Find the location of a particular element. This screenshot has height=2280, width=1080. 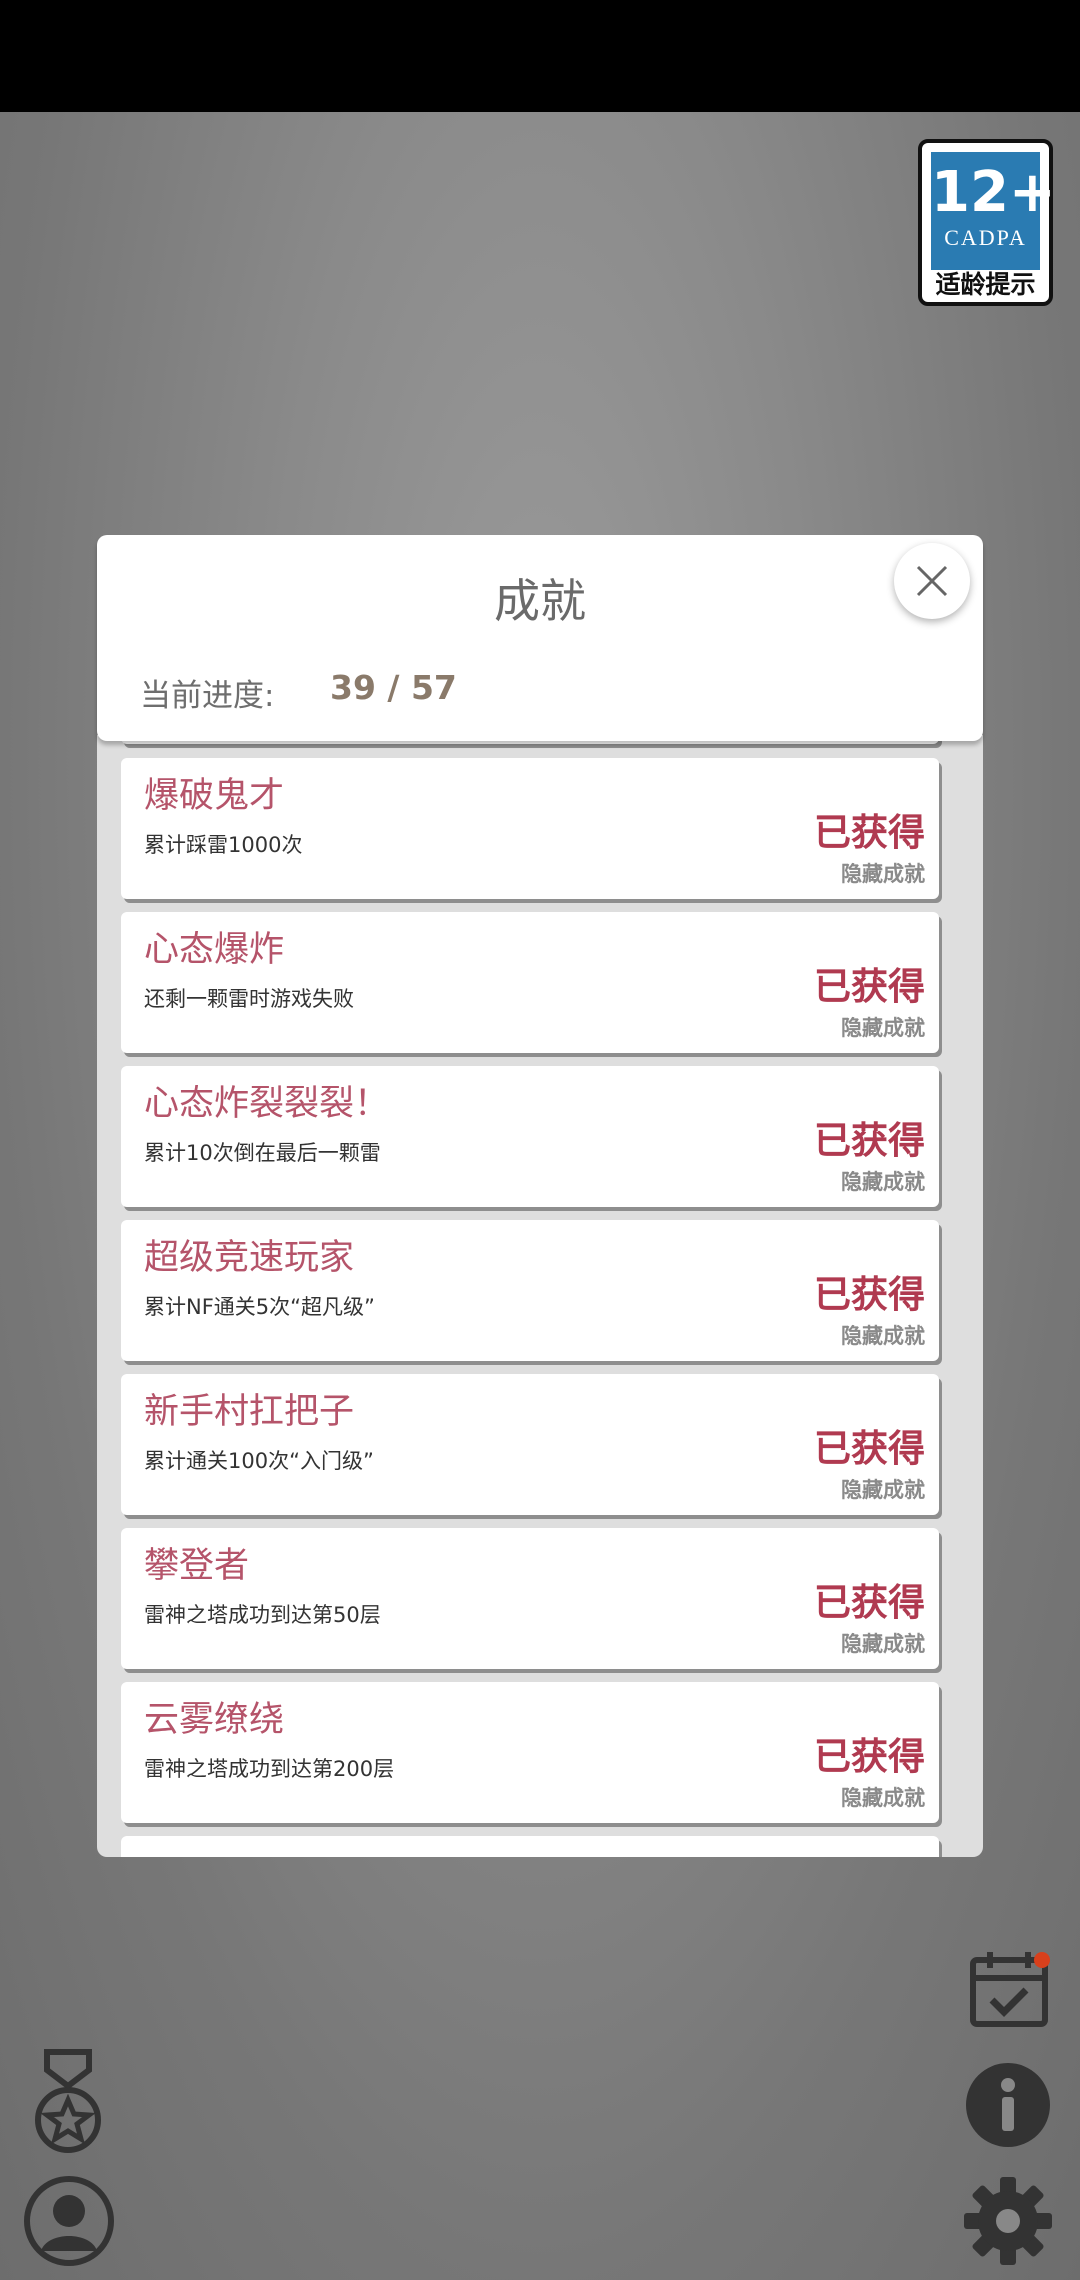

achievement-desc: 雷神之塔成功到达第200层 is located at coordinates (269, 1769).